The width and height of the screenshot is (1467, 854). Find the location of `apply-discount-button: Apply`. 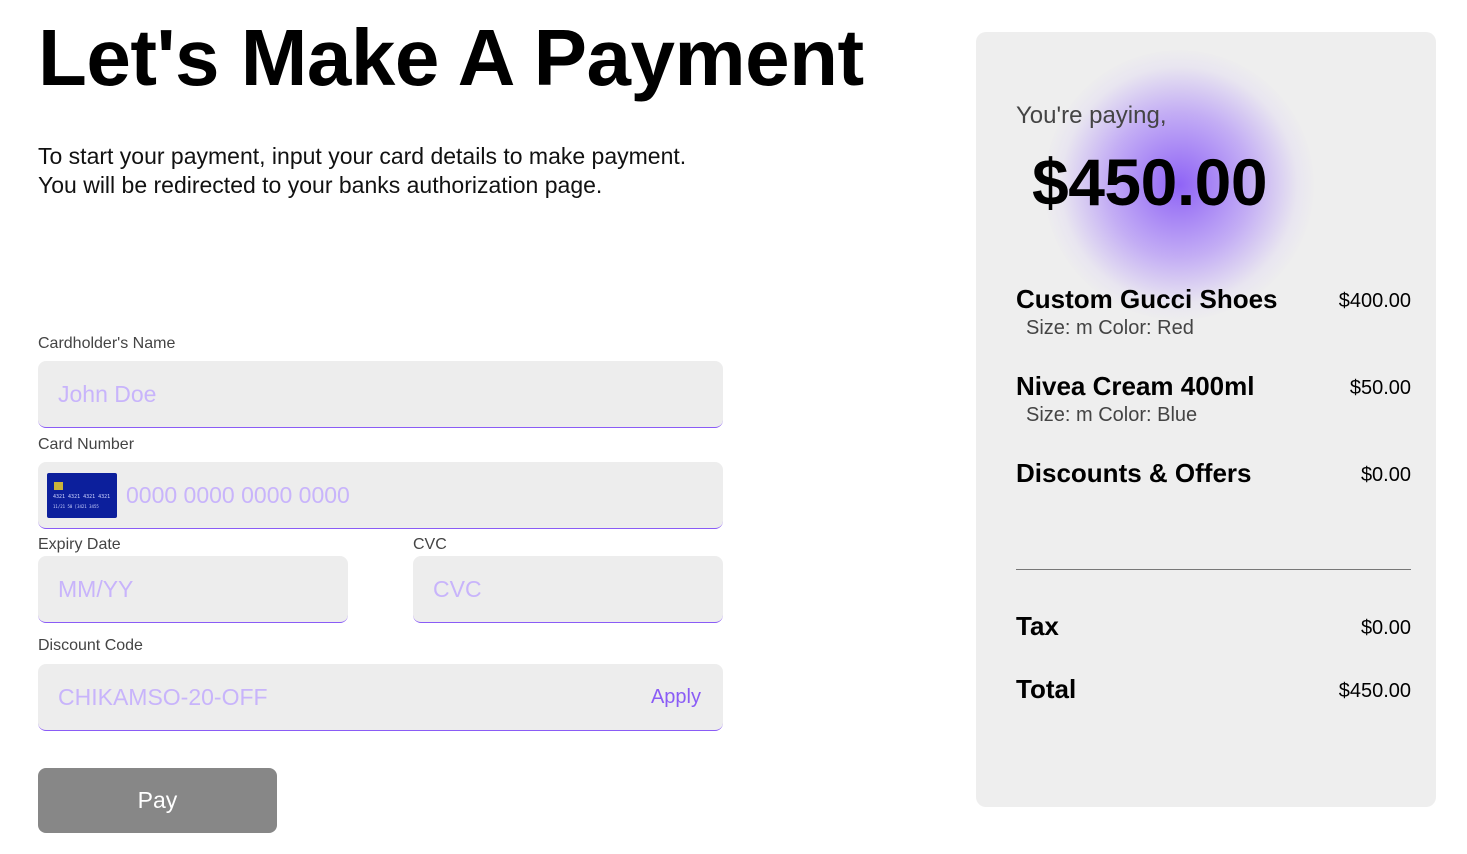

apply-discount-button: Apply is located at coordinates (676, 697).